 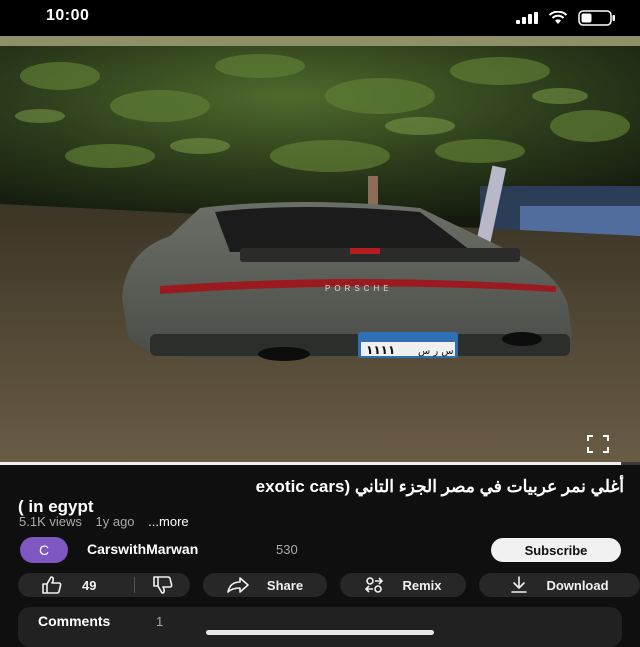 What do you see at coordinates (52, 585) in the screenshot?
I see `thumbs-up-icon` at bounding box center [52, 585].